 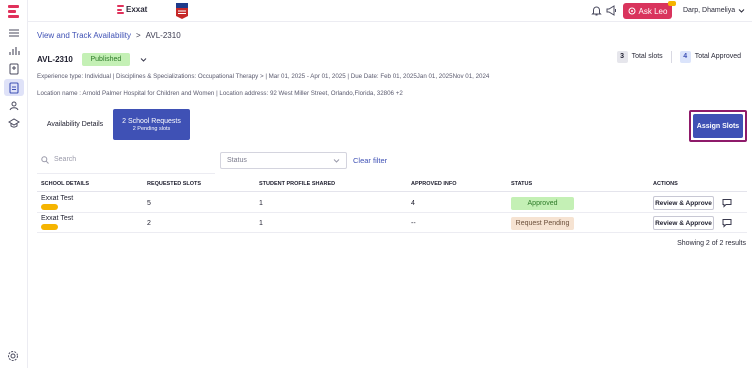 What do you see at coordinates (45, 159) in the screenshot?
I see `search-icon` at bounding box center [45, 159].